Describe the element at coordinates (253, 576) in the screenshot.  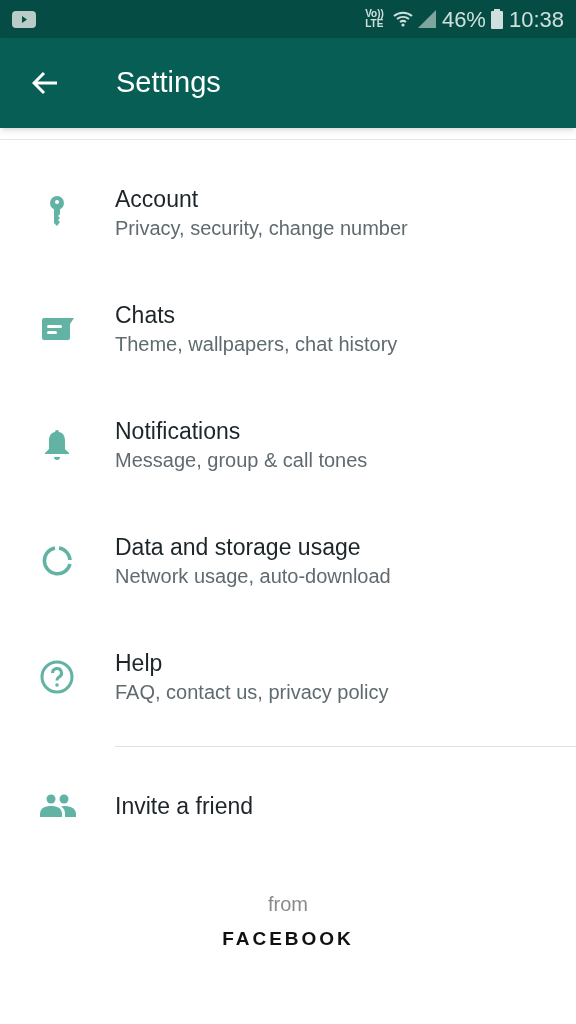
I see `item-subtitle: Network usage, auto-download` at that location.